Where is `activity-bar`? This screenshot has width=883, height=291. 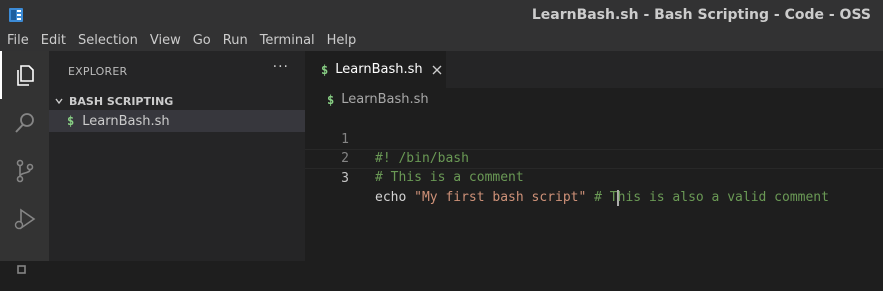
activity-bar is located at coordinates (24, 162).